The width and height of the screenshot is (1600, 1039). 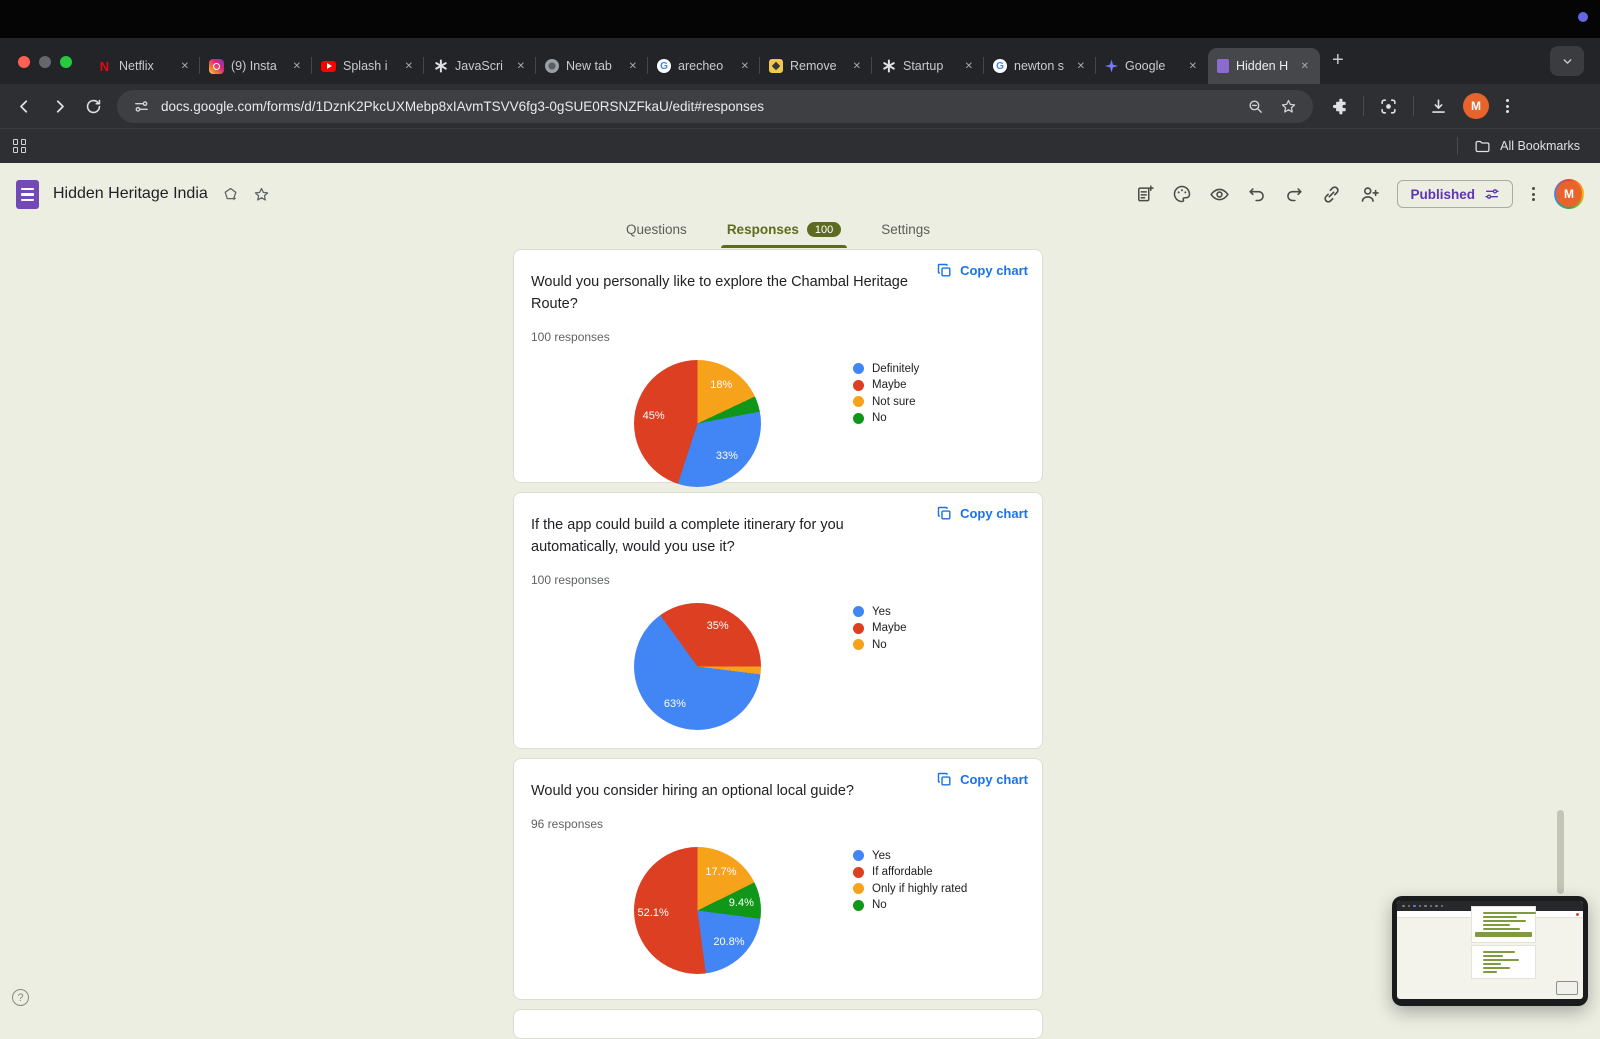 I want to click on preview-button, so click(x=1219, y=194).